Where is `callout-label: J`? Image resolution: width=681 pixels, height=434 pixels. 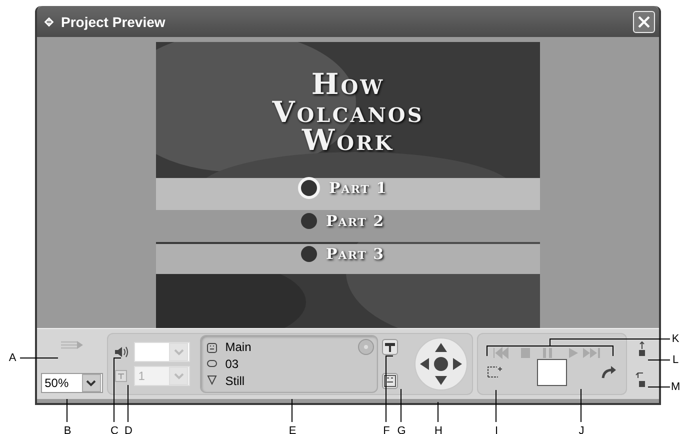 callout-label: J is located at coordinates (582, 429).